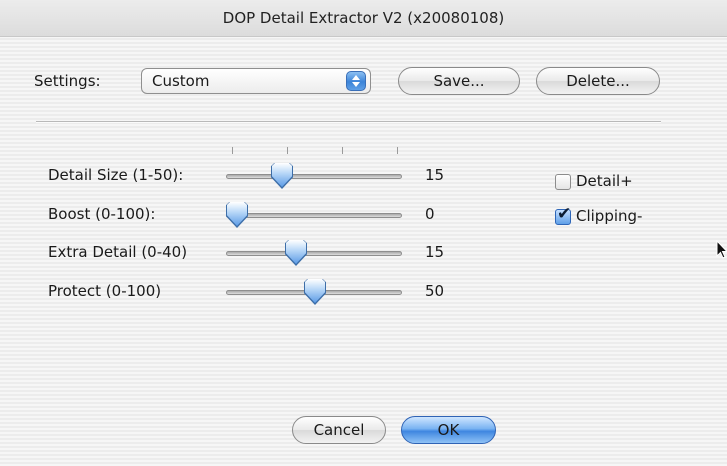  What do you see at coordinates (435, 291) in the screenshot?
I see `protect-value: 50` at bounding box center [435, 291].